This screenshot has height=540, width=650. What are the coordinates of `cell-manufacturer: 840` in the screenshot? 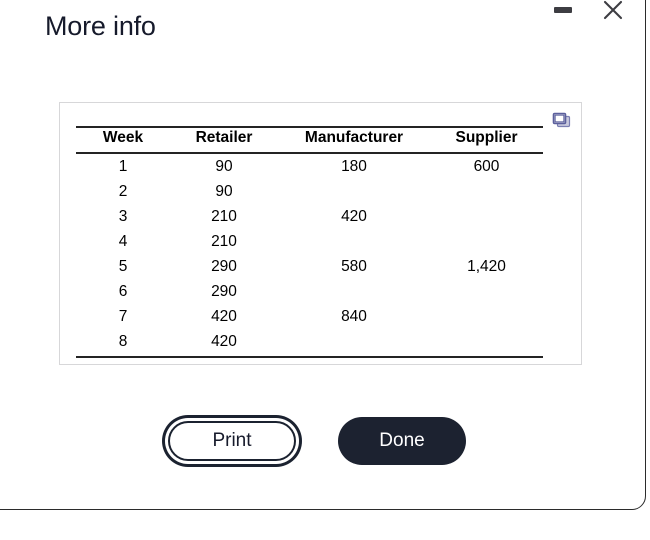 It's located at (354, 316).